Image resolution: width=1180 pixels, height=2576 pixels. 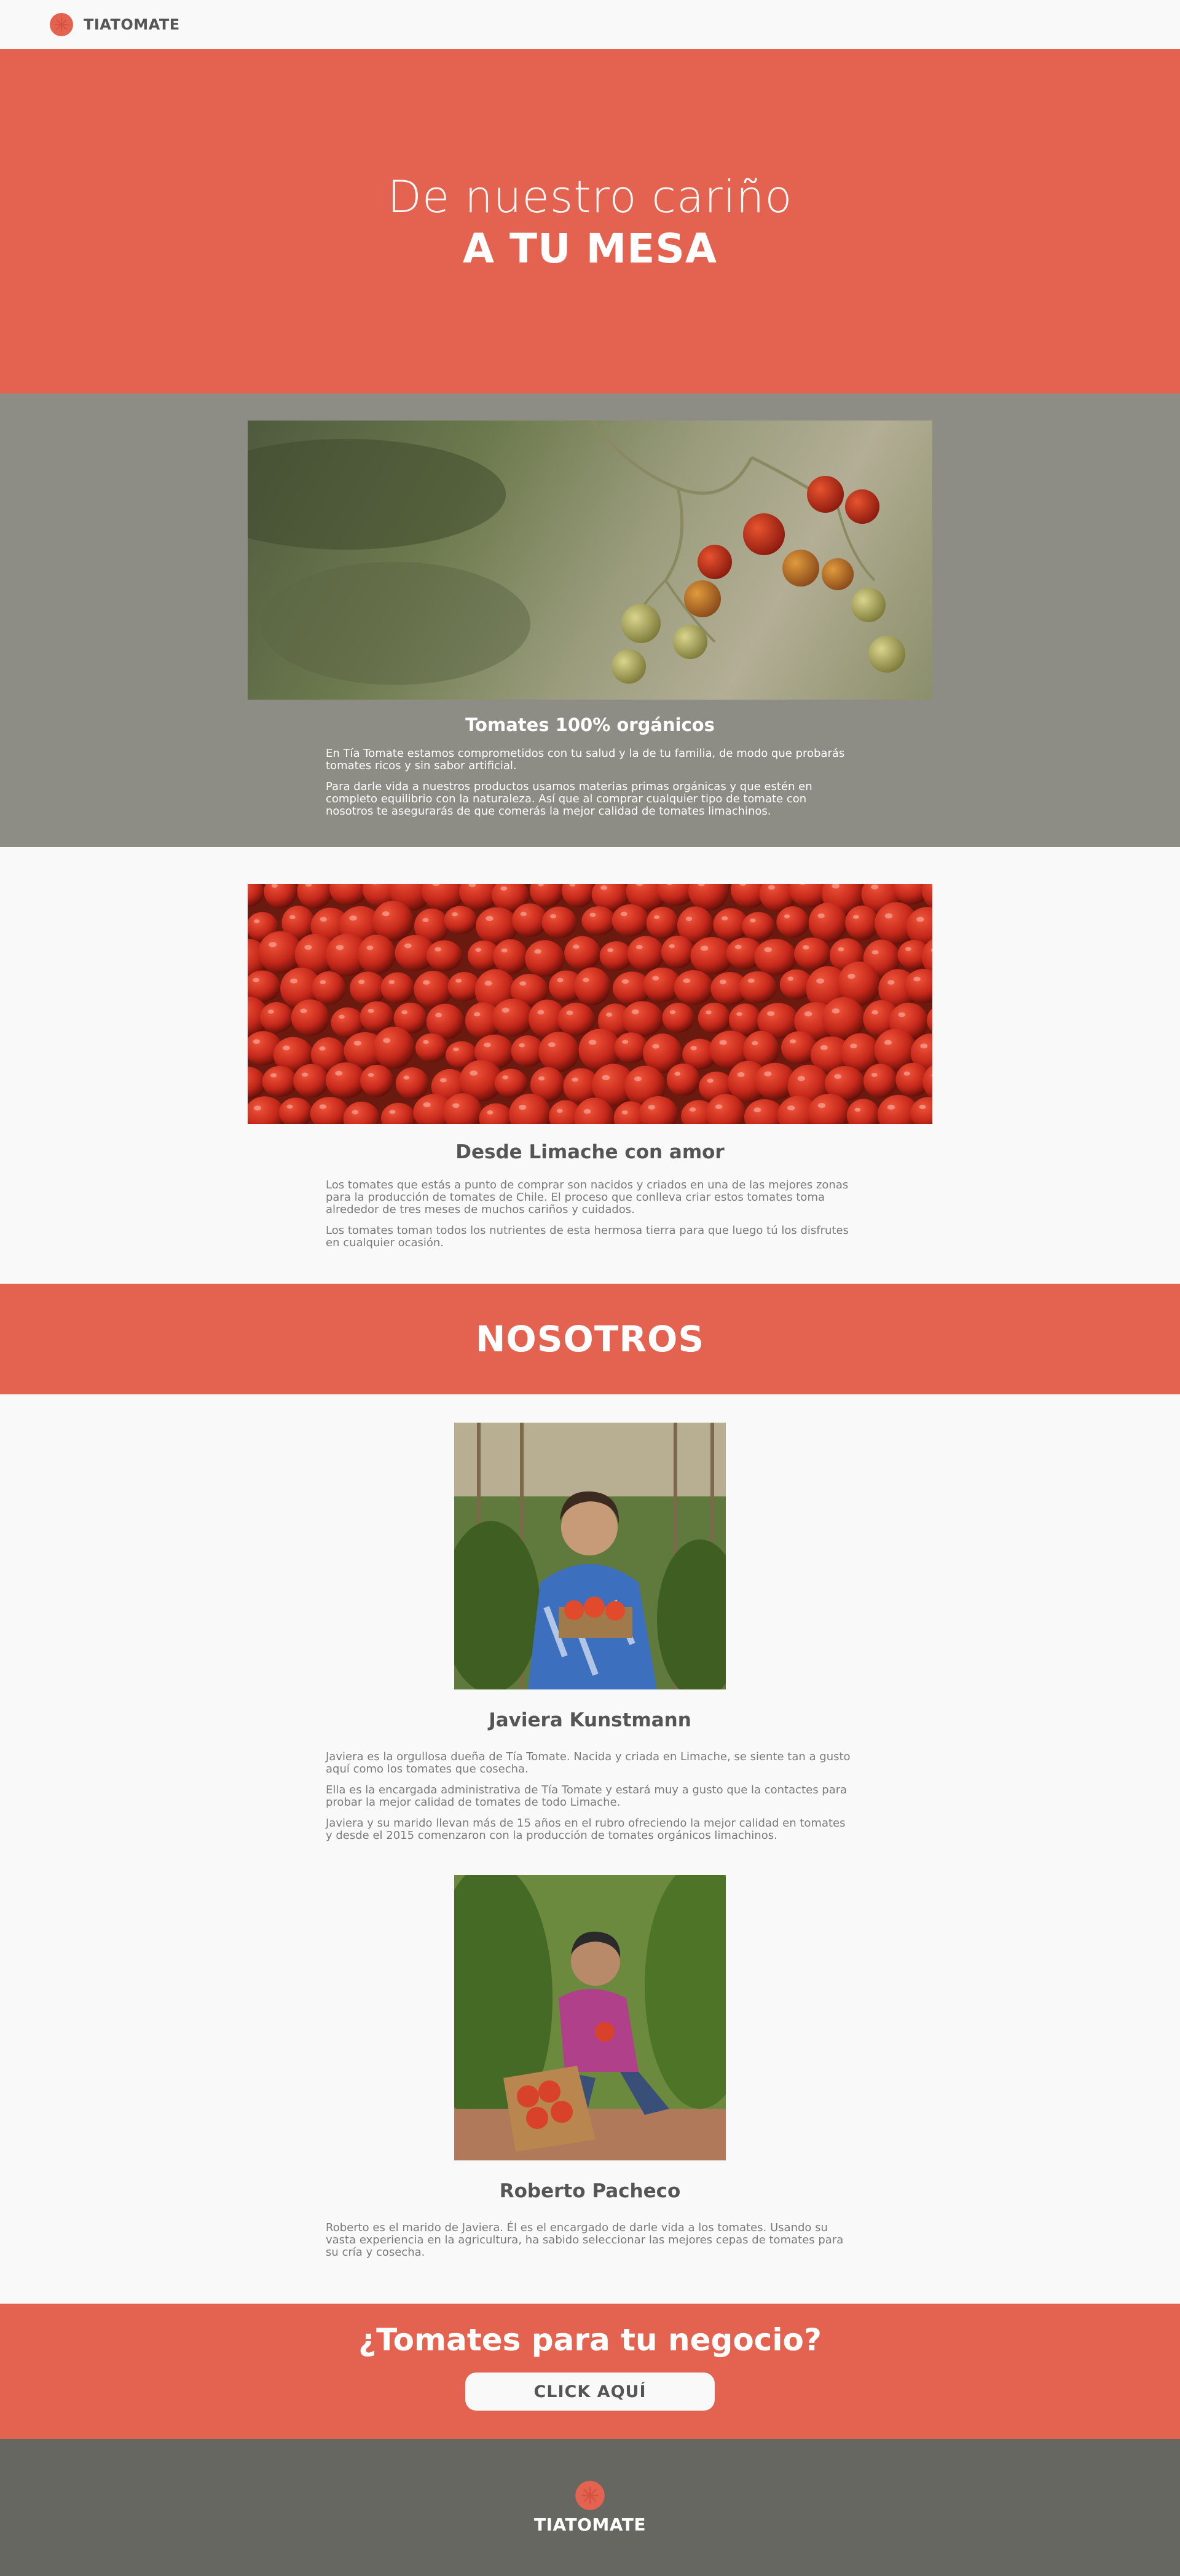 What do you see at coordinates (590, 2191) in the screenshot?
I see `member-name: Roberto Pacheco` at bounding box center [590, 2191].